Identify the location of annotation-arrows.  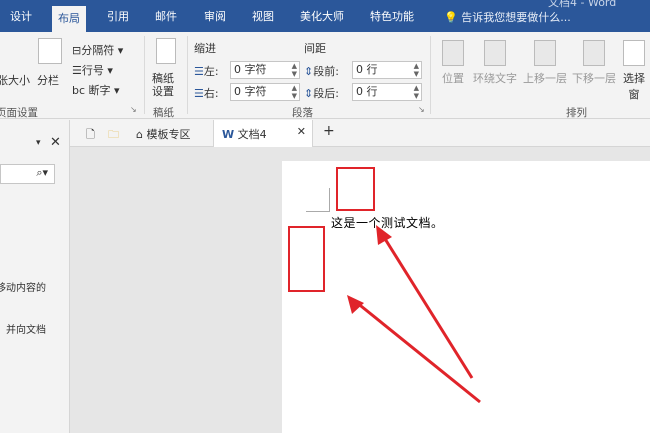
(414, 314).